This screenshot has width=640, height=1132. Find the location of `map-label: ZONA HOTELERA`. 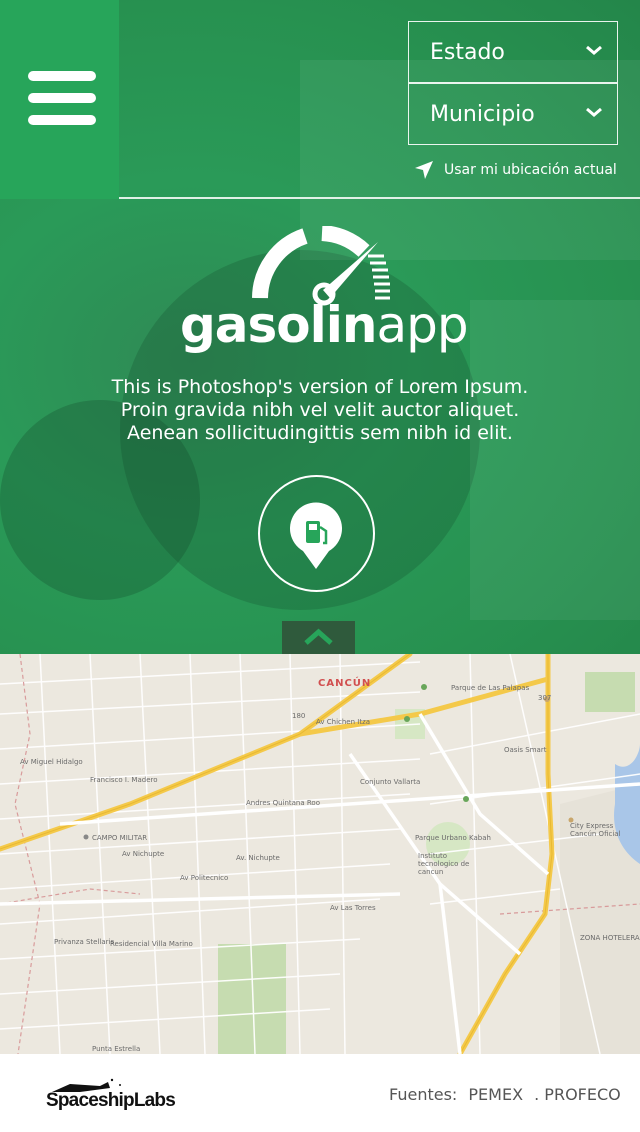

map-label: ZONA HOTELERA is located at coordinates (610, 938).